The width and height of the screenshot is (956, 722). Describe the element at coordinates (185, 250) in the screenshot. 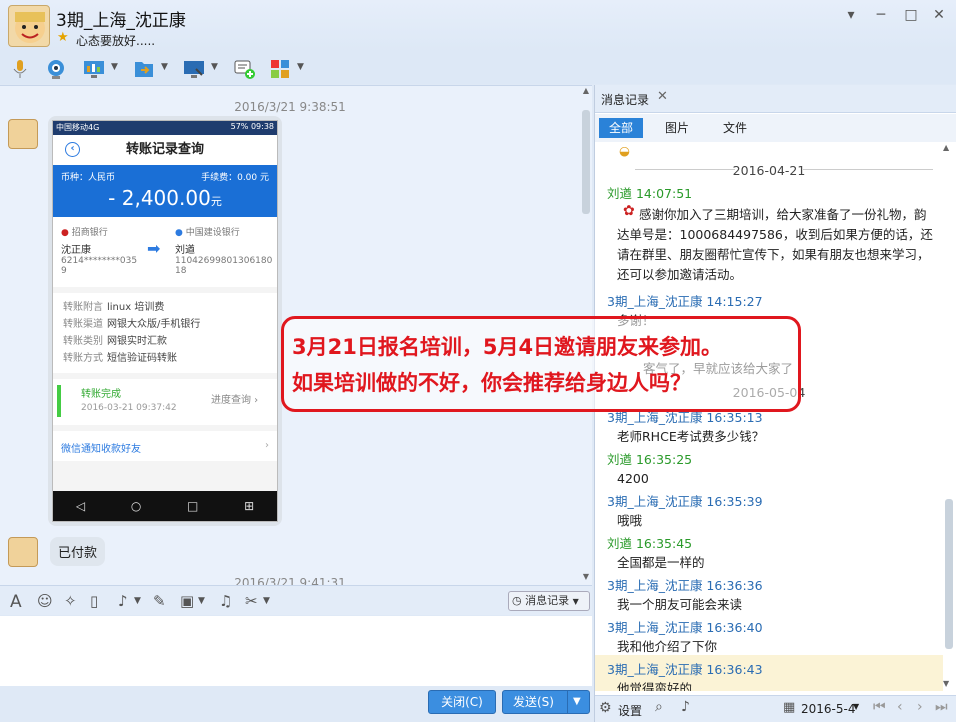

I see `to-name: 刘遒` at that location.